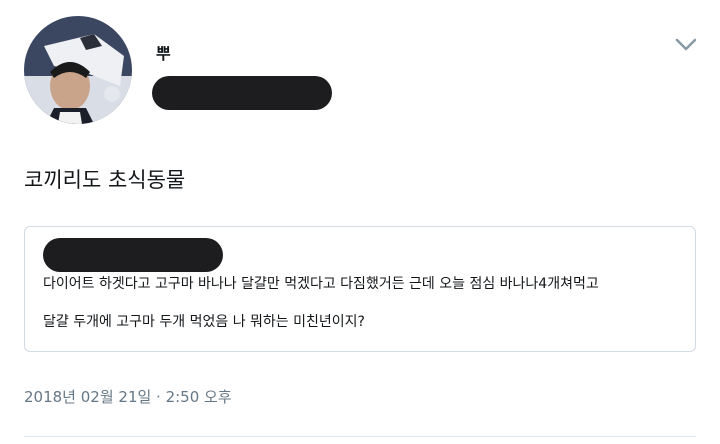  I want to click on quoted-tweet-text-line-2: 달걀 두개에 고구마 두개 먹었음 나 뭐하는 미친년이지?, so click(204, 322).